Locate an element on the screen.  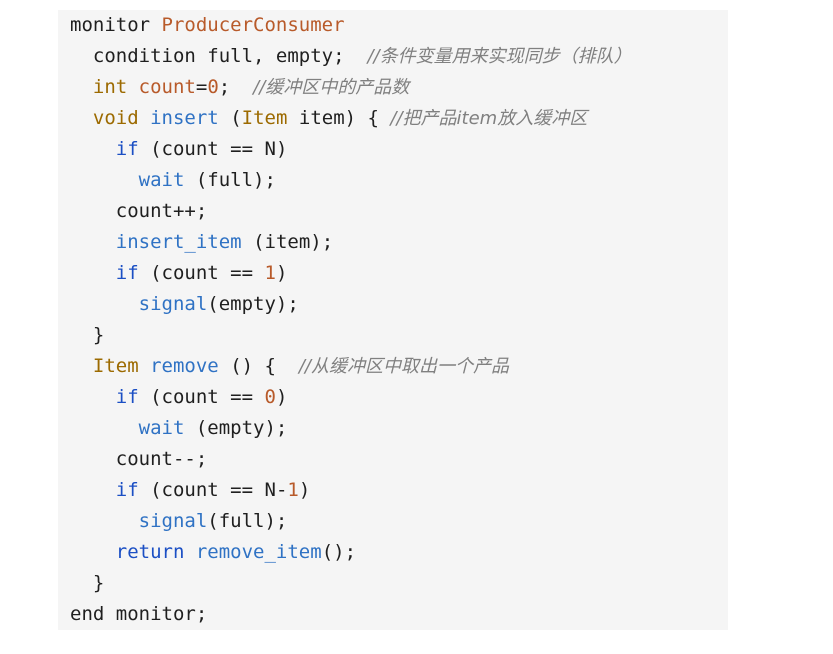
function-call: remove_item is located at coordinates (258, 552).